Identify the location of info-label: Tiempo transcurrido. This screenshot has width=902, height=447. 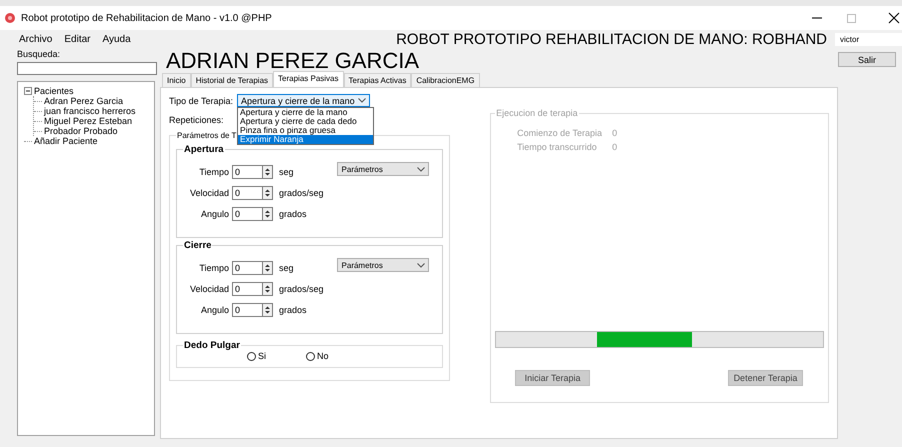
(557, 147).